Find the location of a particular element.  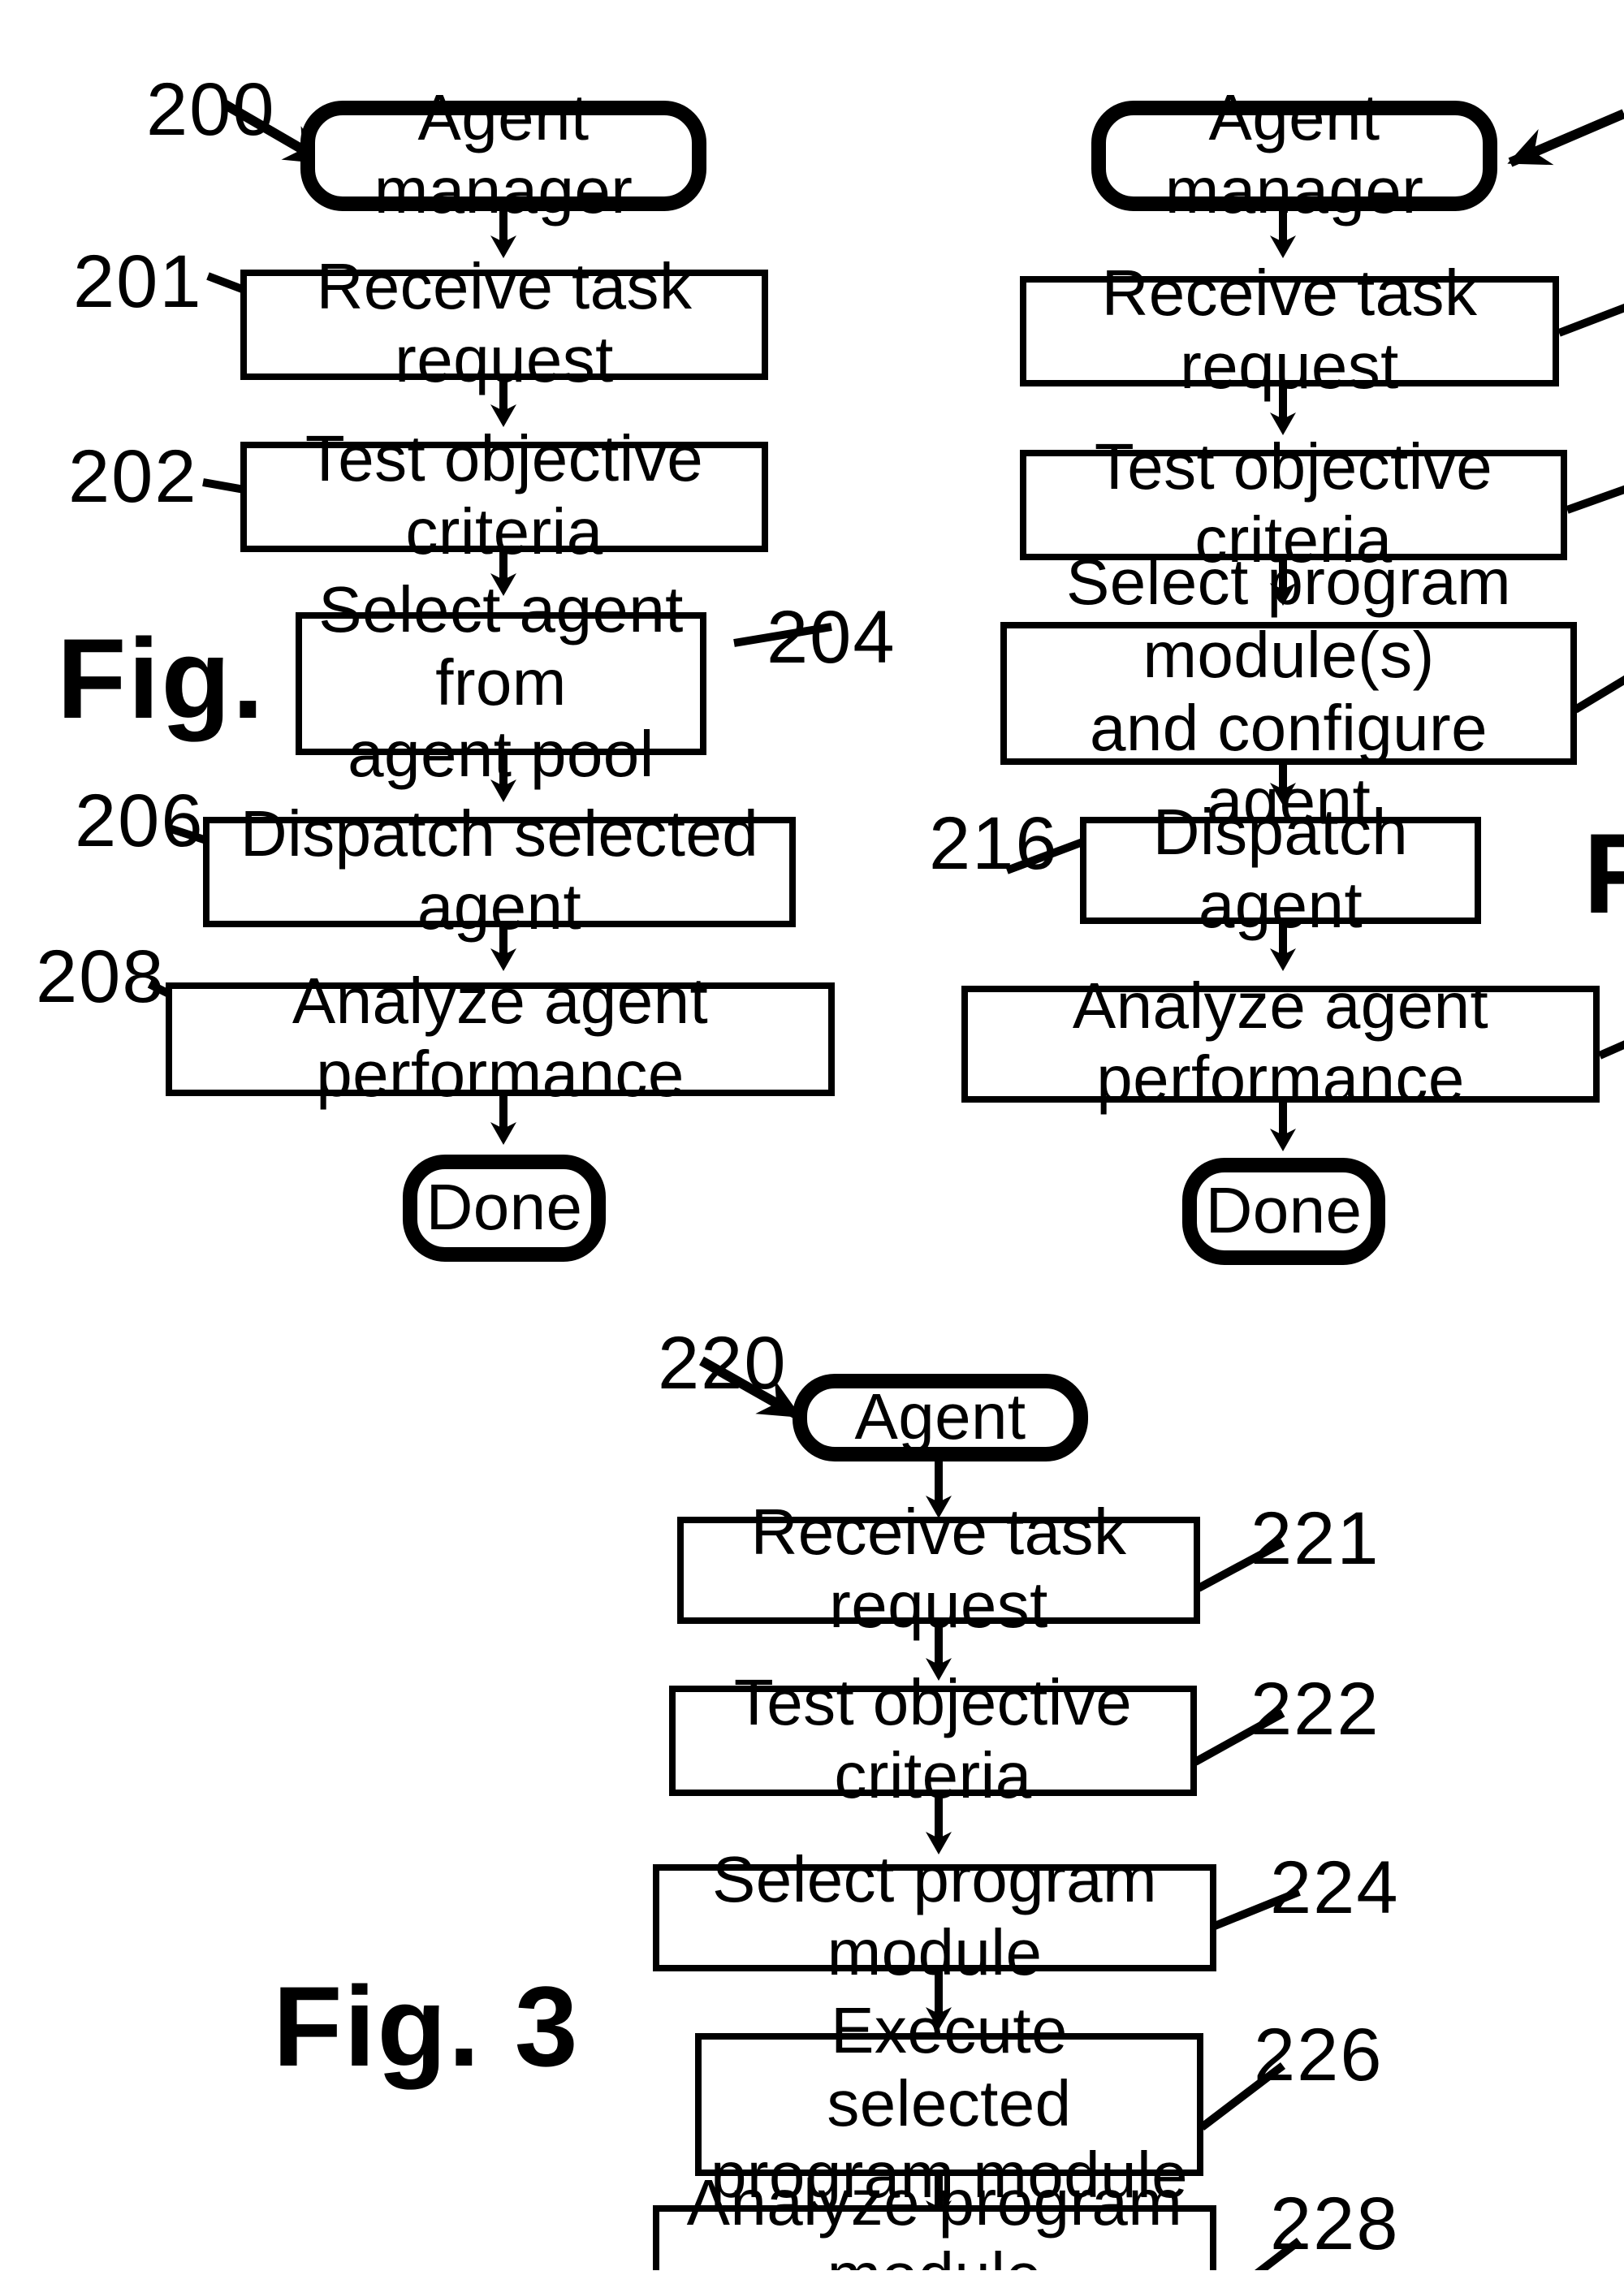

fig2-node-analyze-agent-performance: Analyze agent performance is located at coordinates (1281, 1043).